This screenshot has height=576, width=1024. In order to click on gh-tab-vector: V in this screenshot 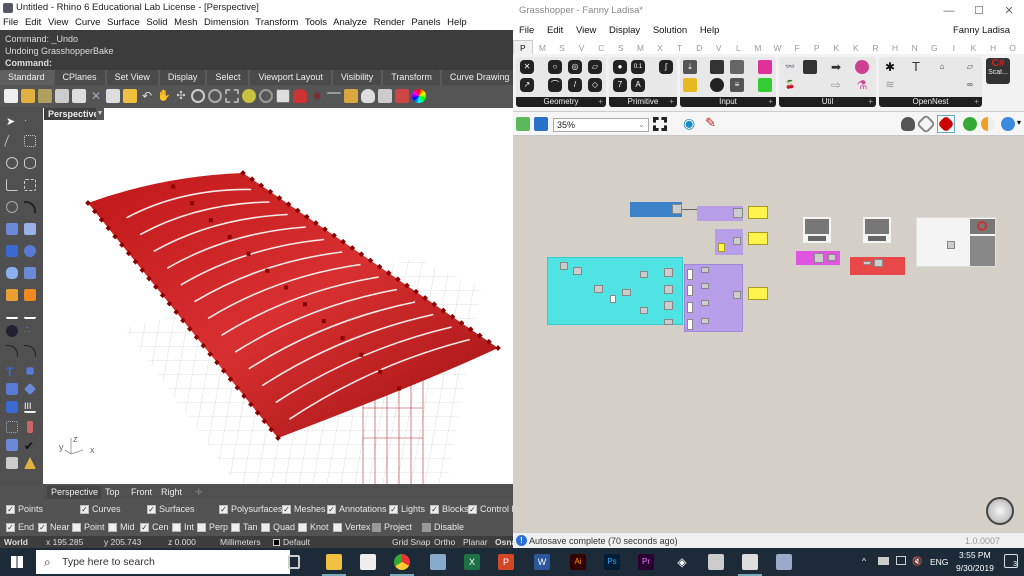, I will do `click(582, 47)`.